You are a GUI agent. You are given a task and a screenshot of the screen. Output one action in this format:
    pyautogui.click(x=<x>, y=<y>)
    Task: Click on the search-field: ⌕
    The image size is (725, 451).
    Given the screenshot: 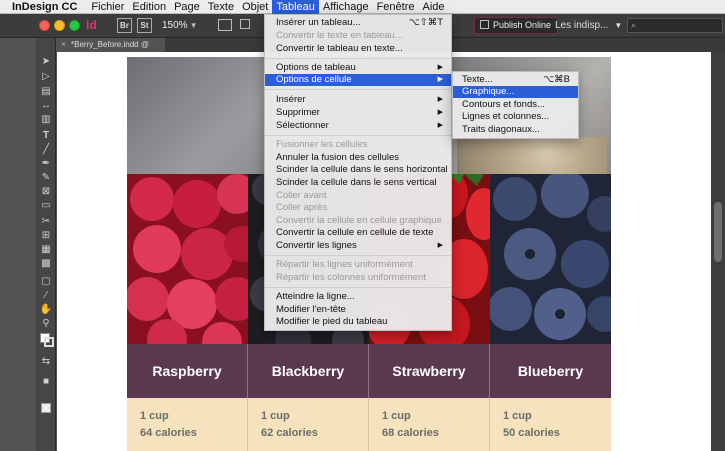 What is the action you would take?
    pyautogui.click(x=675, y=25)
    